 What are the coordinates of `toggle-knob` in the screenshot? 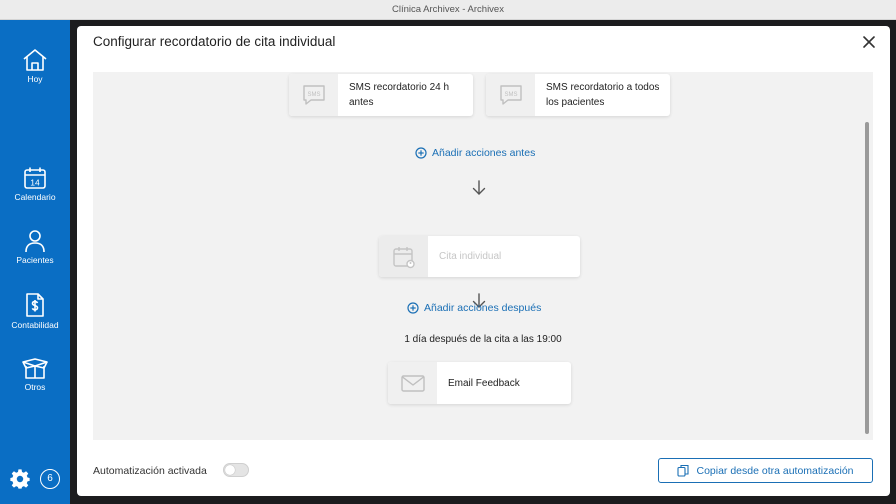 It's located at (230, 470).